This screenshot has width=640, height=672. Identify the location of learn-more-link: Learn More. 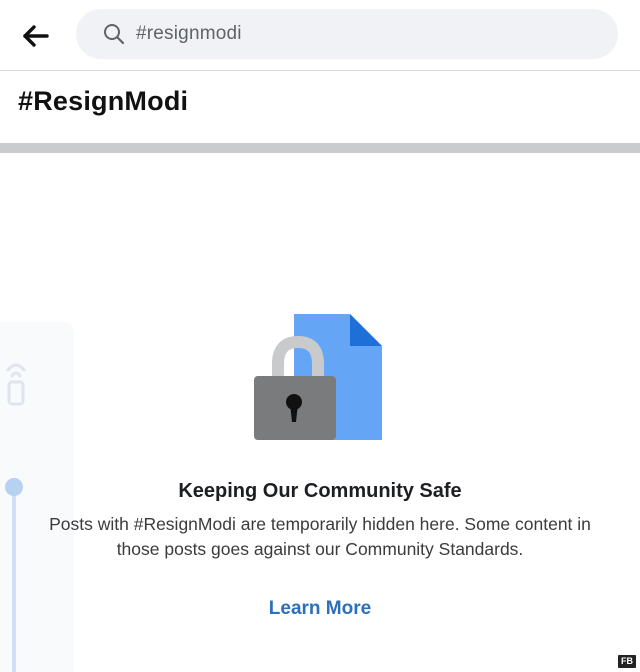
(320, 609).